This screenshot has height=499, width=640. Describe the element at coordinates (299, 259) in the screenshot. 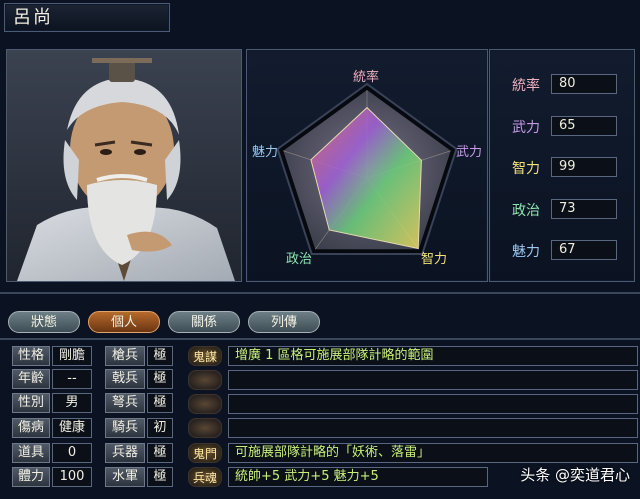

I see `radar-label-zheng: 政治` at that location.